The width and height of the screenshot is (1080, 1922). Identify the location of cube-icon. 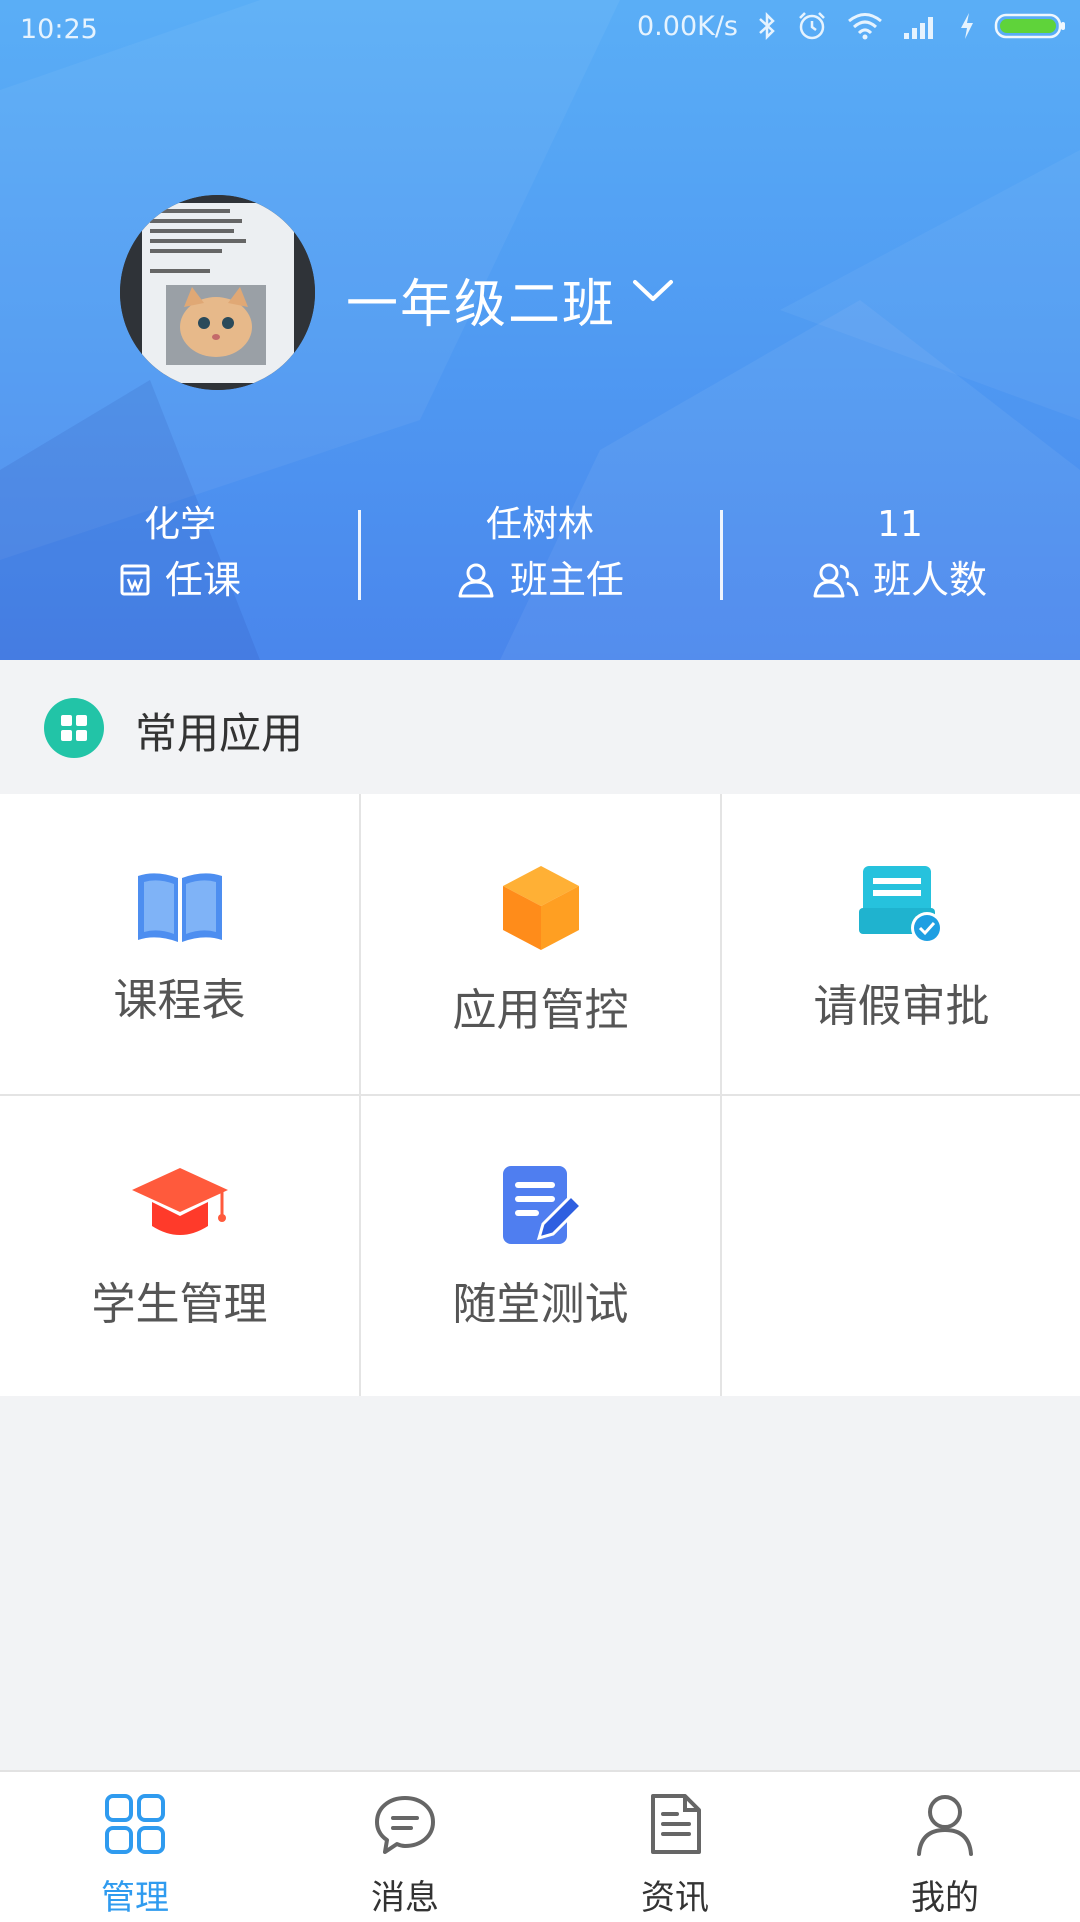
(540, 908).